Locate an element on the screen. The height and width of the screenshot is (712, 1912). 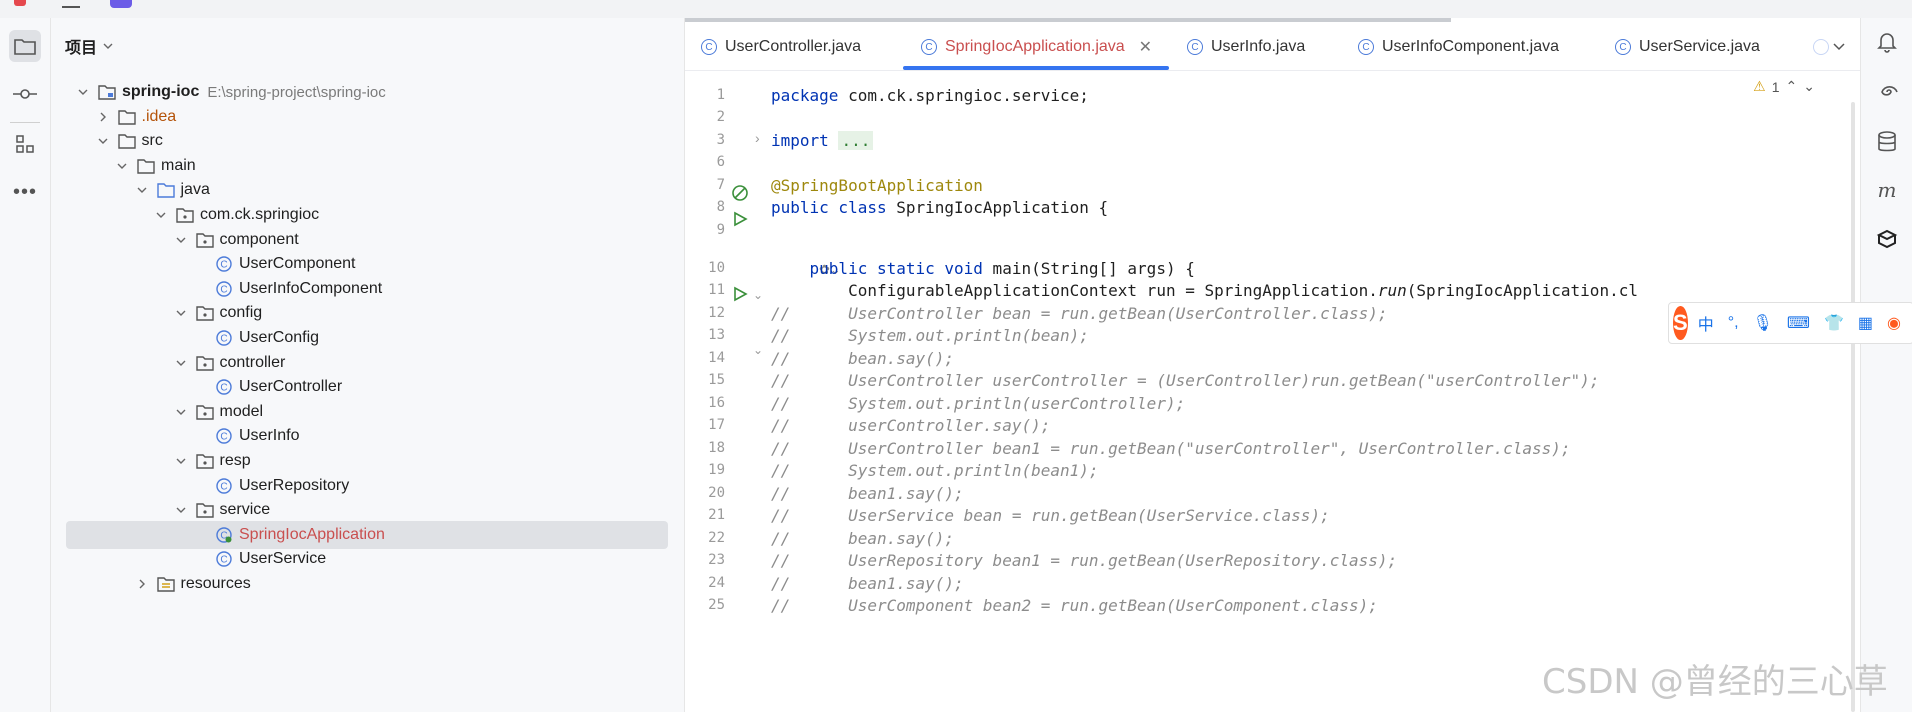
ime-punctuation-toggle: °, is located at coordinates (1733, 323).